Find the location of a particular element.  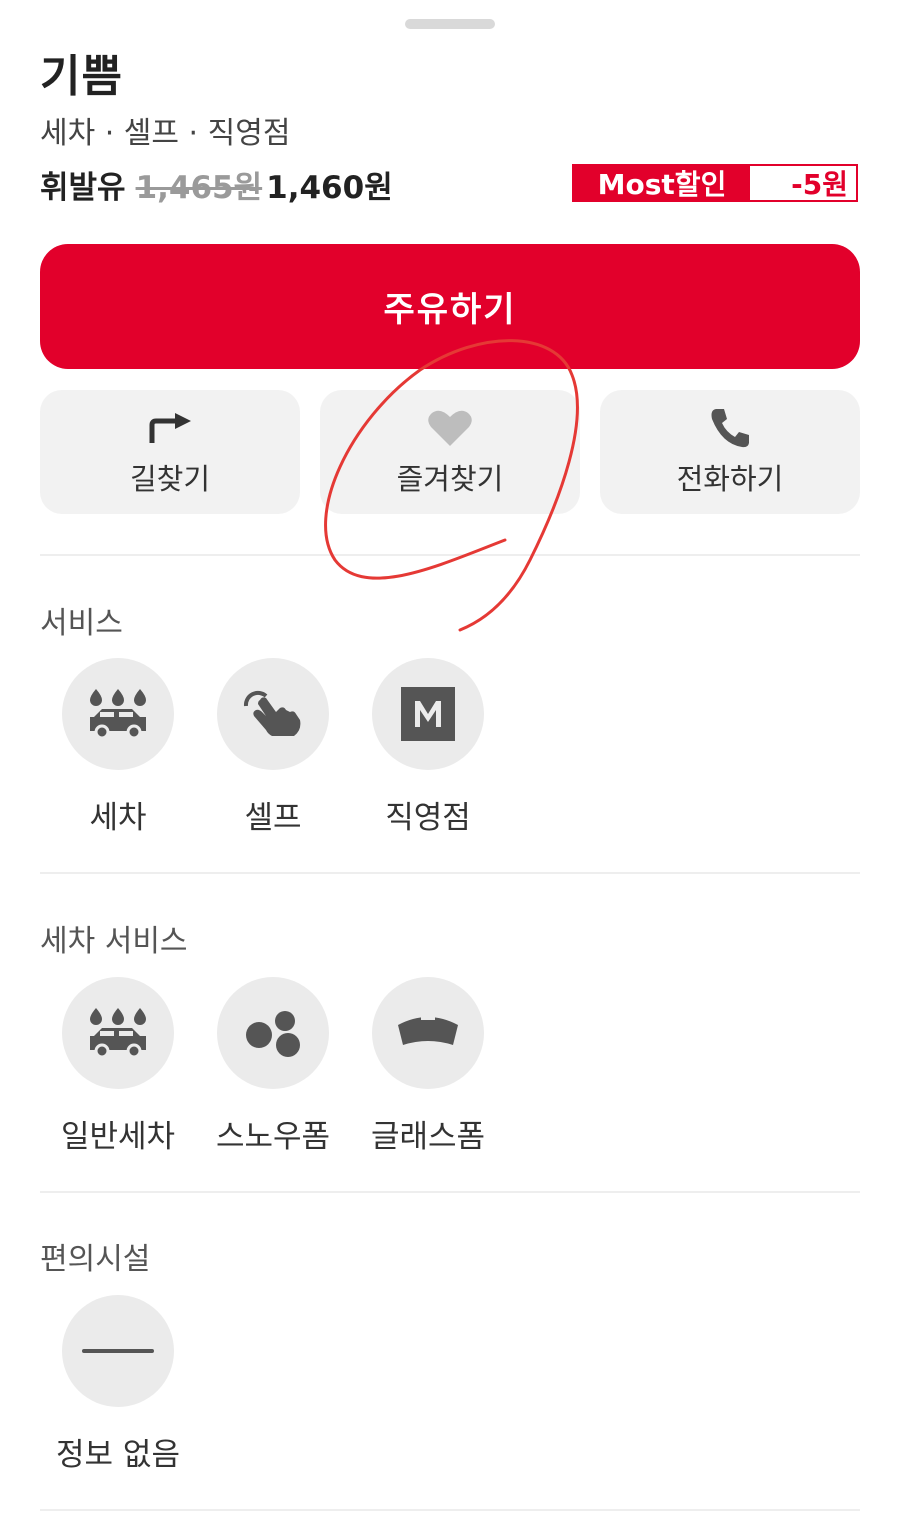

amenity-none: 정보 없음 is located at coordinates (118, 1384).